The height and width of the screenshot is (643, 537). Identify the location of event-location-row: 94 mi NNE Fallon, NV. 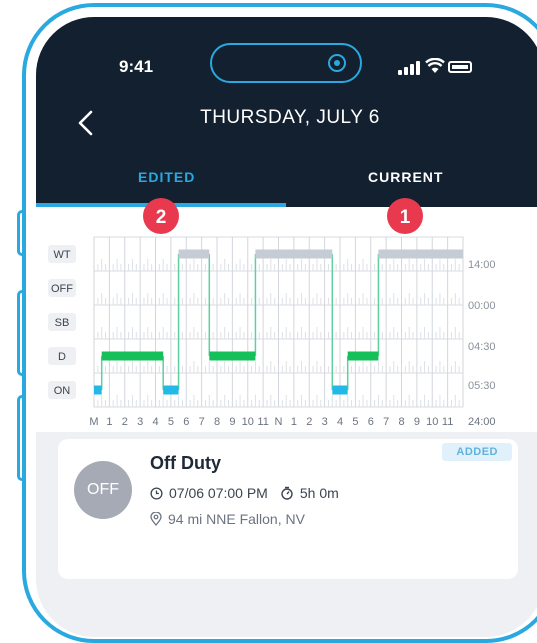
(227, 519).